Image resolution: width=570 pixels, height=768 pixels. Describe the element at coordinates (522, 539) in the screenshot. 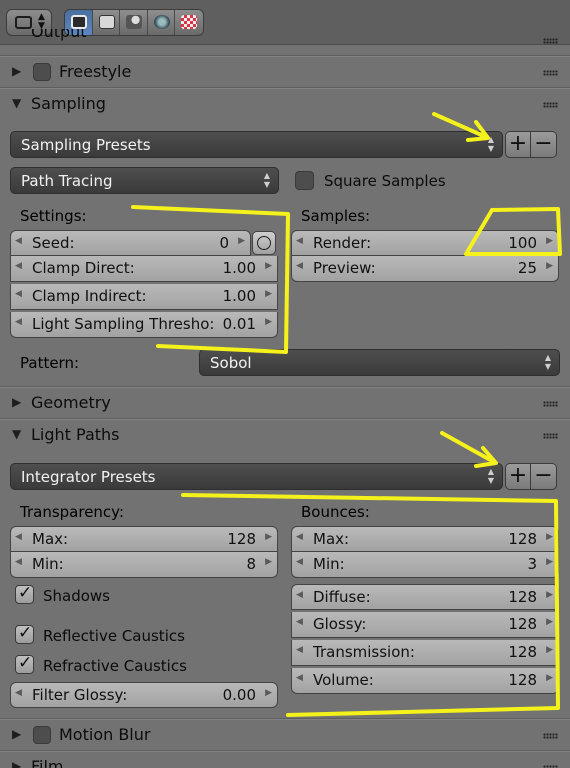

I see `bounces-max-value: 128` at that location.